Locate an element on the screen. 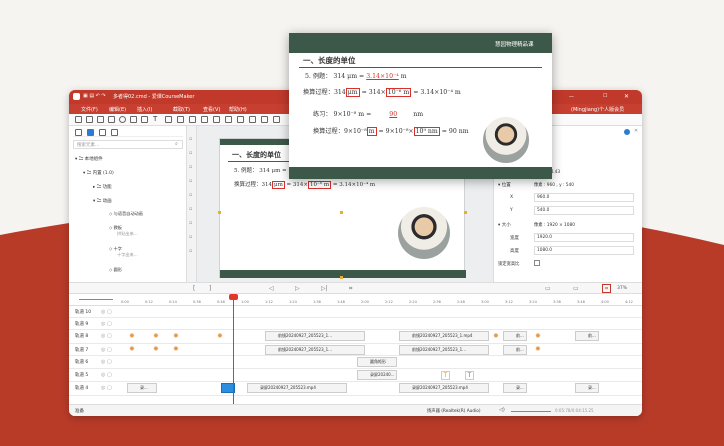  track8-clip-2: 前镜20240927_205523_1.mp4 is located at coordinates (444, 336).